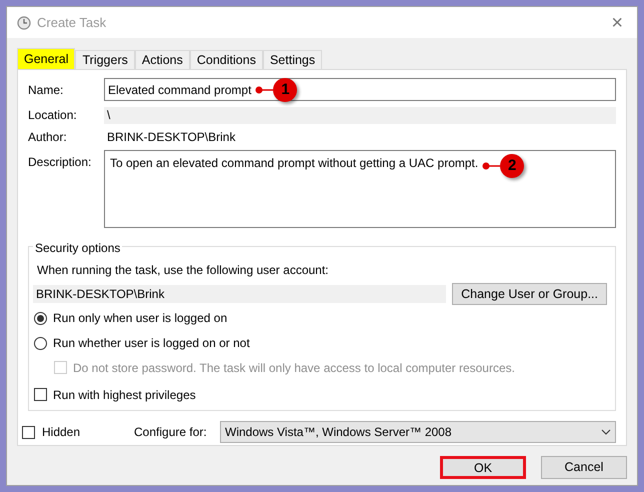 Image resolution: width=644 pixels, height=492 pixels. What do you see at coordinates (183, 270) in the screenshot?
I see `account-prompt: When running the task, use the following user account:` at bounding box center [183, 270].